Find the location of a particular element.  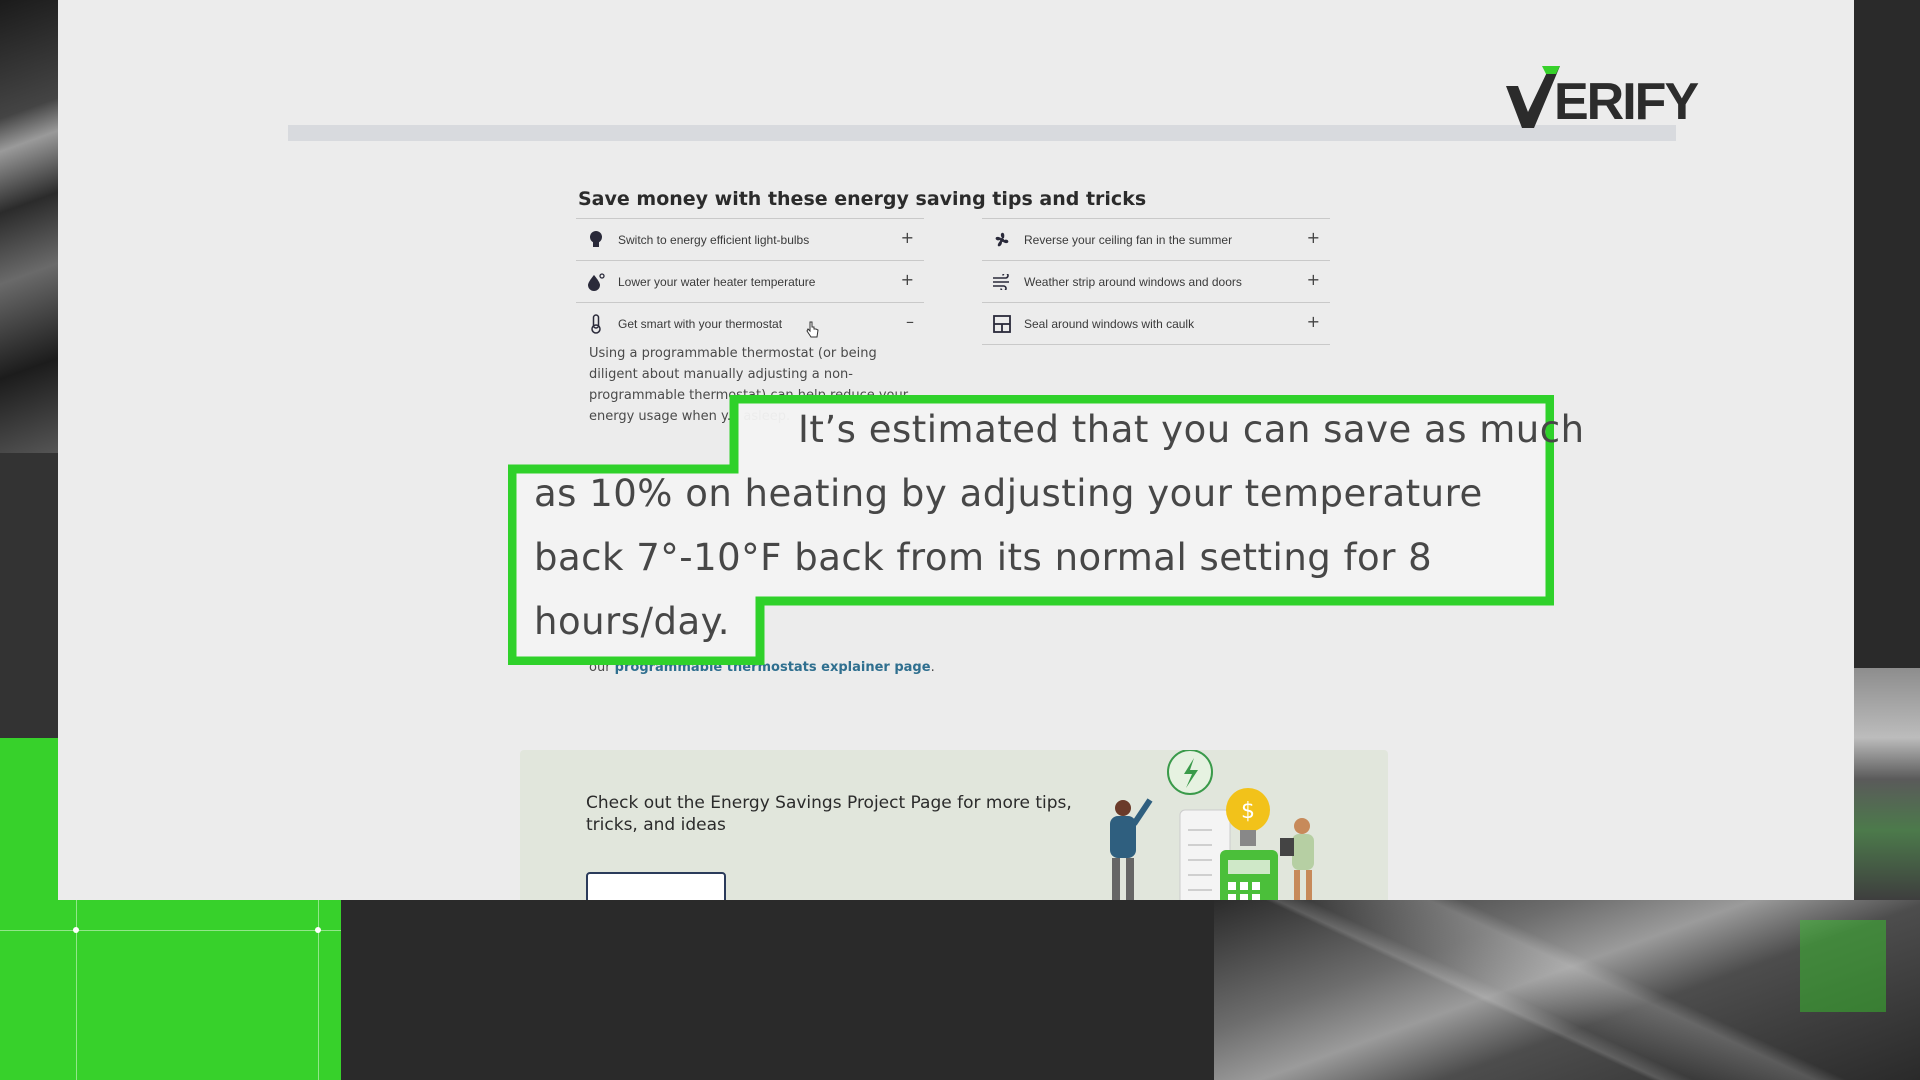

tip-label: Switch to energy efficient light-bulbs is located at coordinates (714, 239).